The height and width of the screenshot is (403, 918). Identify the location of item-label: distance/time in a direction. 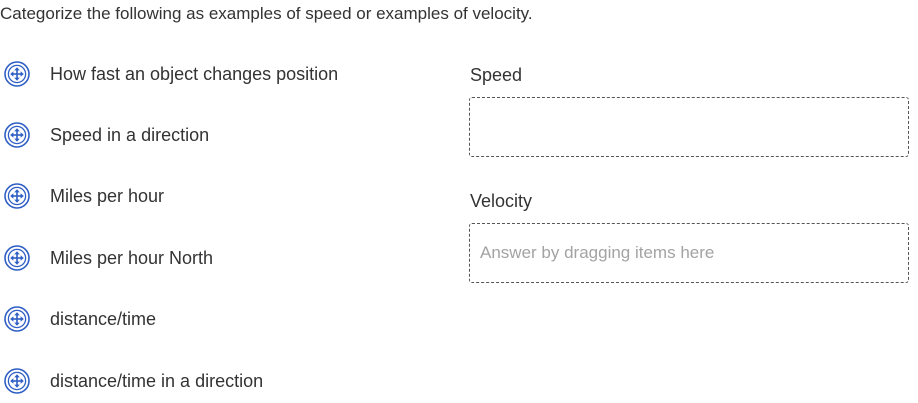
(157, 381).